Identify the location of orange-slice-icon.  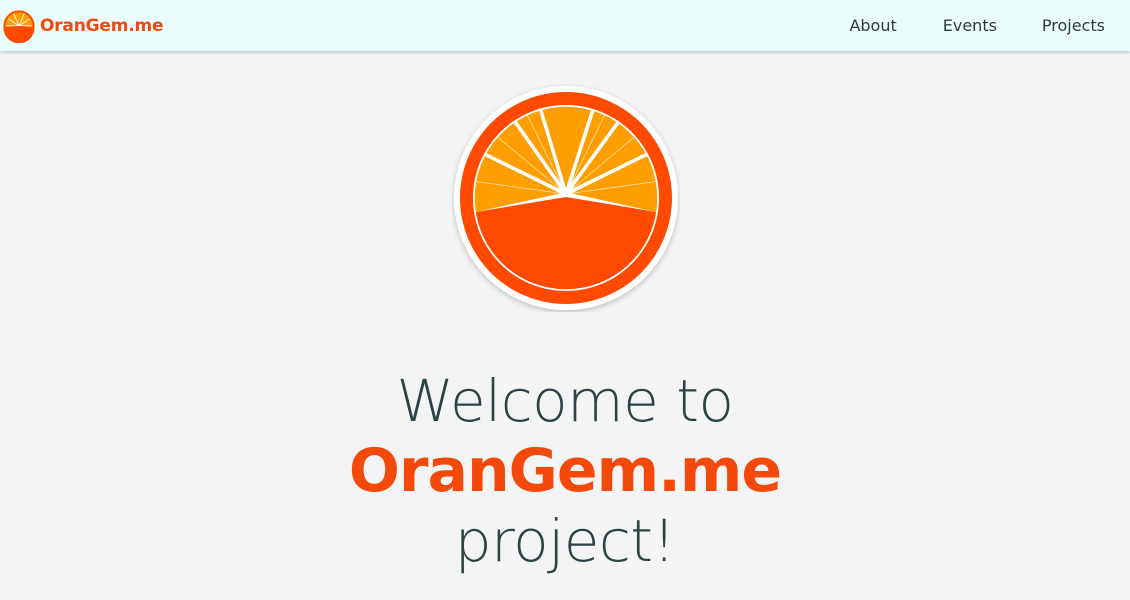
(566, 198).